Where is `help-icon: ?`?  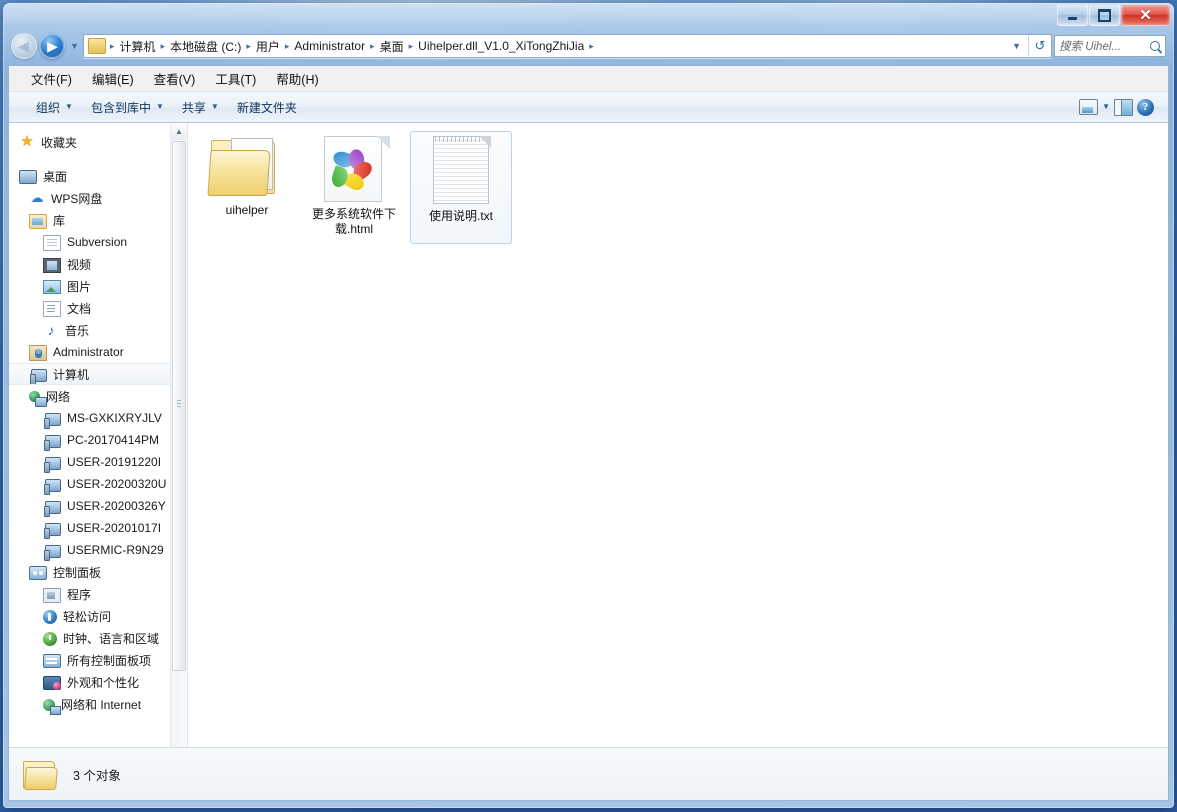
help-icon: ? is located at coordinates (1145, 107).